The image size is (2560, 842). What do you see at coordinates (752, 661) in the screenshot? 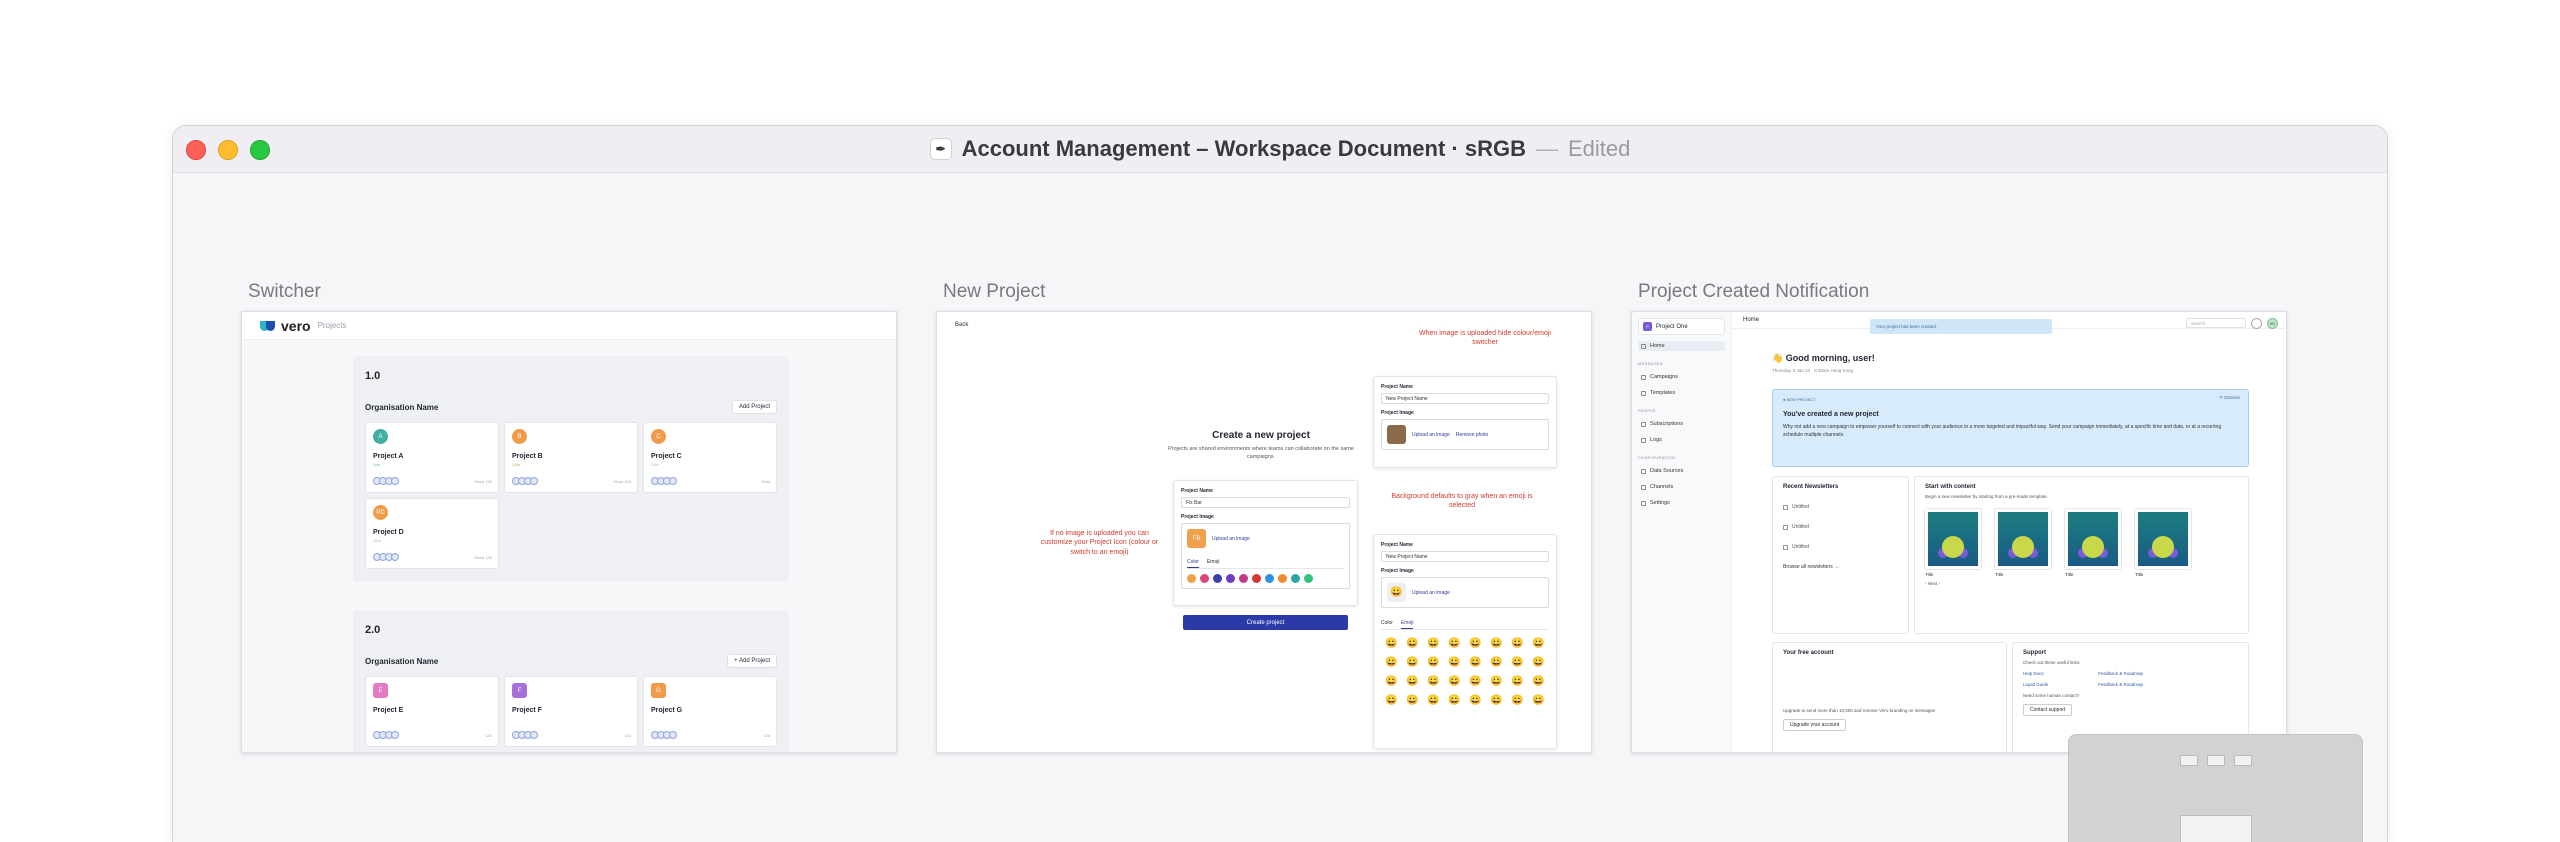
I see `add-project-button: + Add Project` at bounding box center [752, 661].